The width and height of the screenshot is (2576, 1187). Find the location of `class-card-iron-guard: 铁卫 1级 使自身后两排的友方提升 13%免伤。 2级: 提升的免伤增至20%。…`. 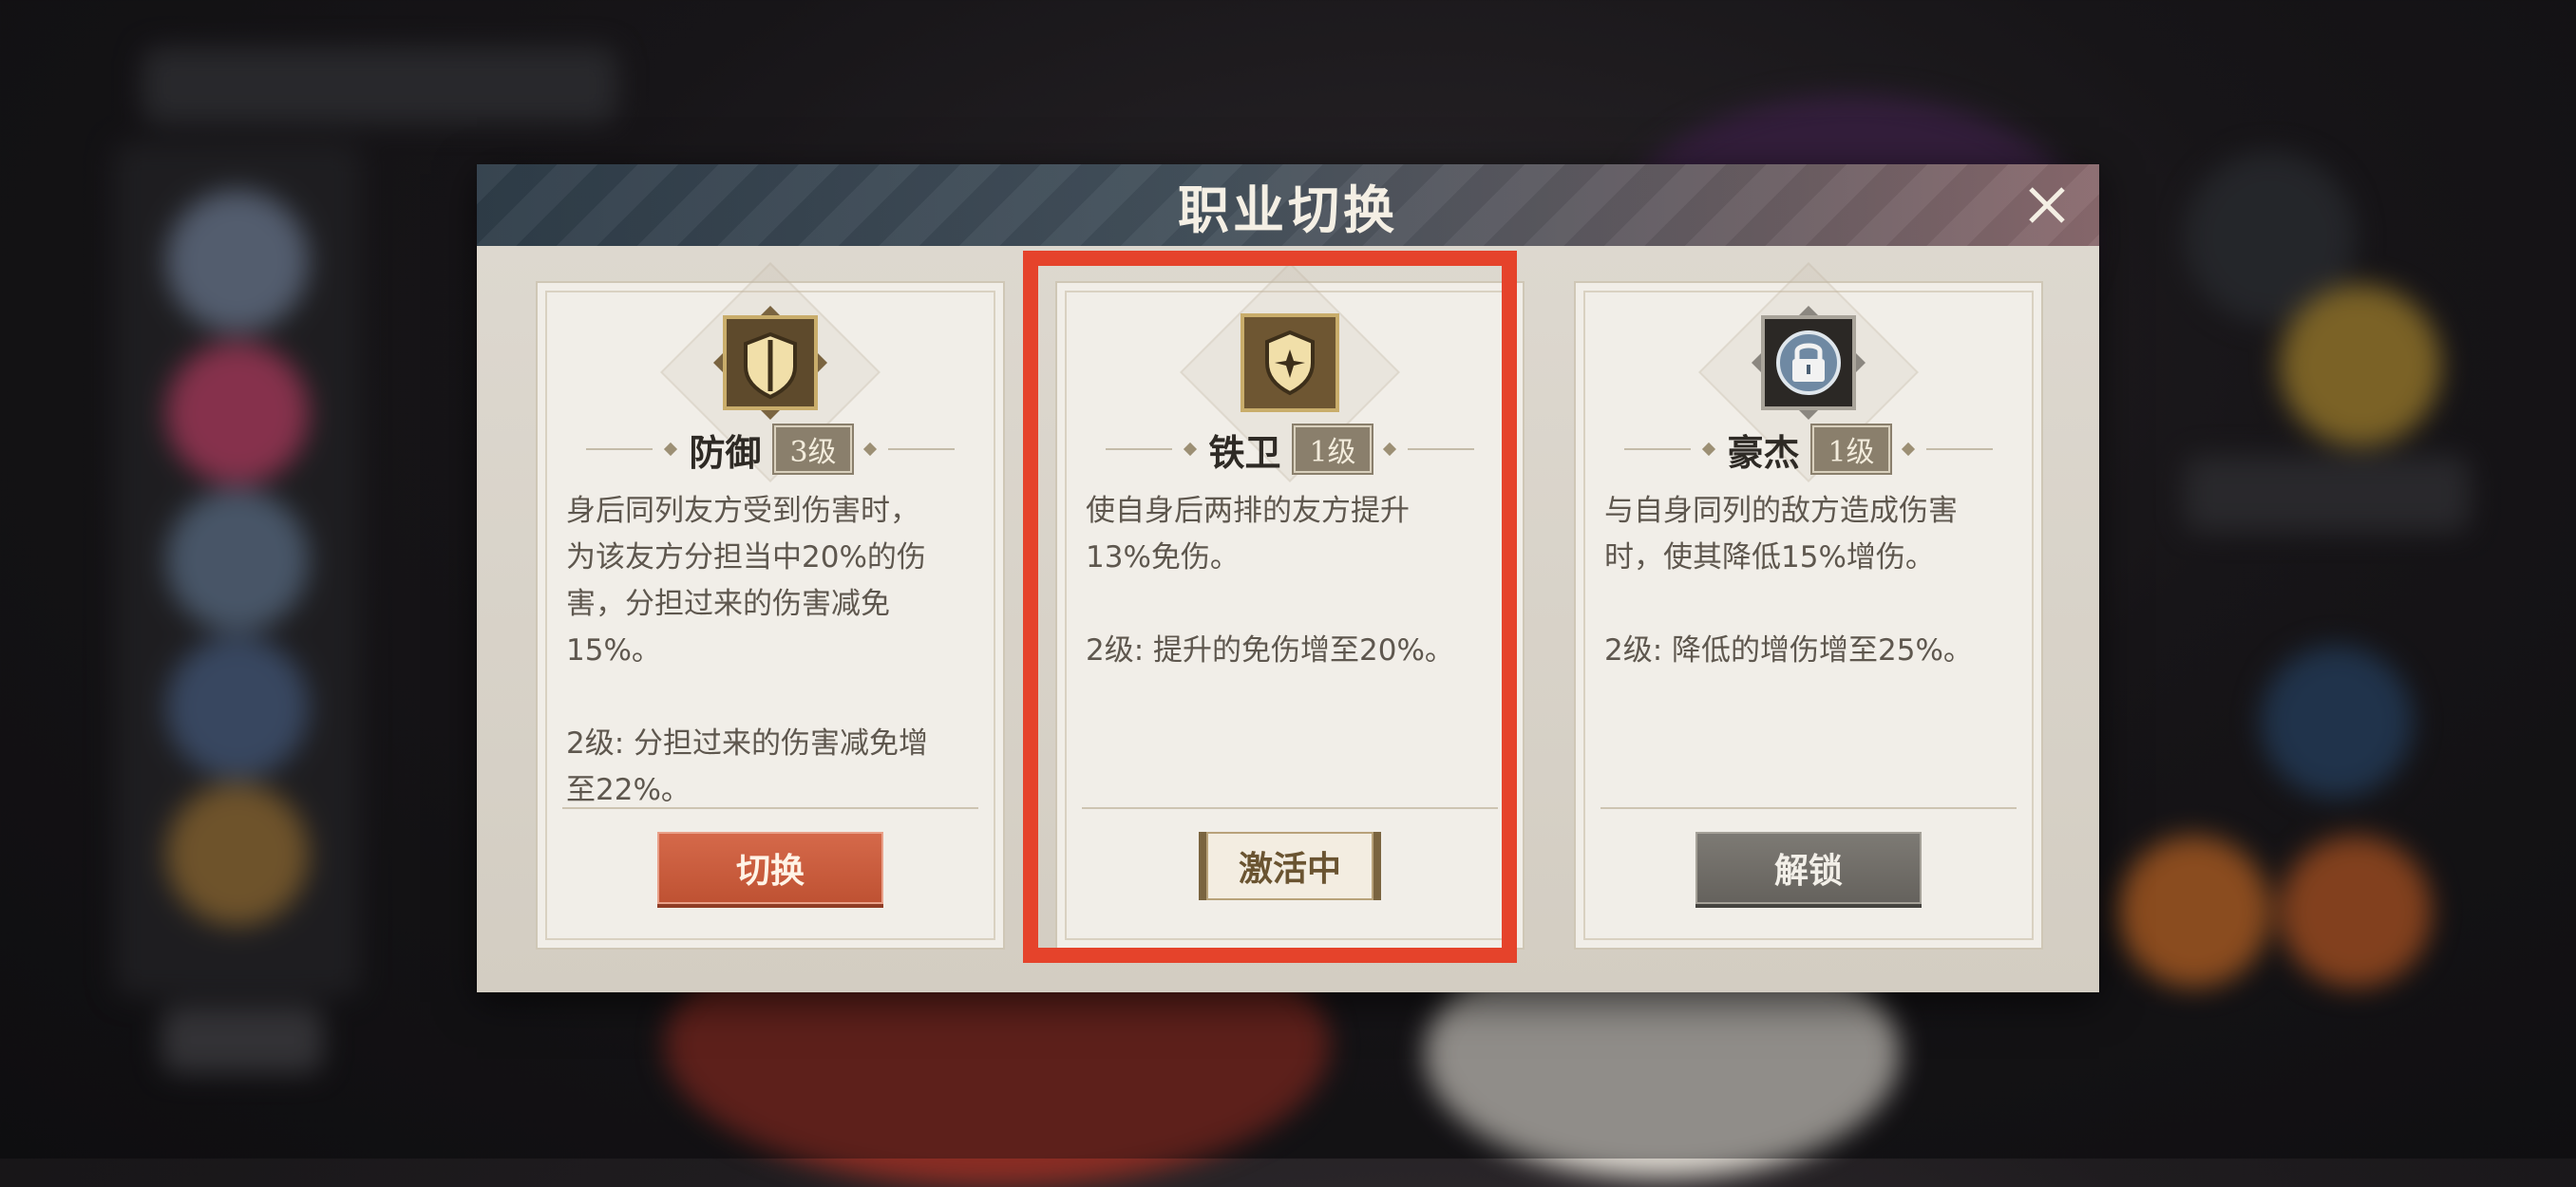

class-card-iron-guard: 铁卫 1级 使自身后两排的友方提升 13%免伤。 2级: 提升的免伤增至20%。… is located at coordinates (1290, 606).